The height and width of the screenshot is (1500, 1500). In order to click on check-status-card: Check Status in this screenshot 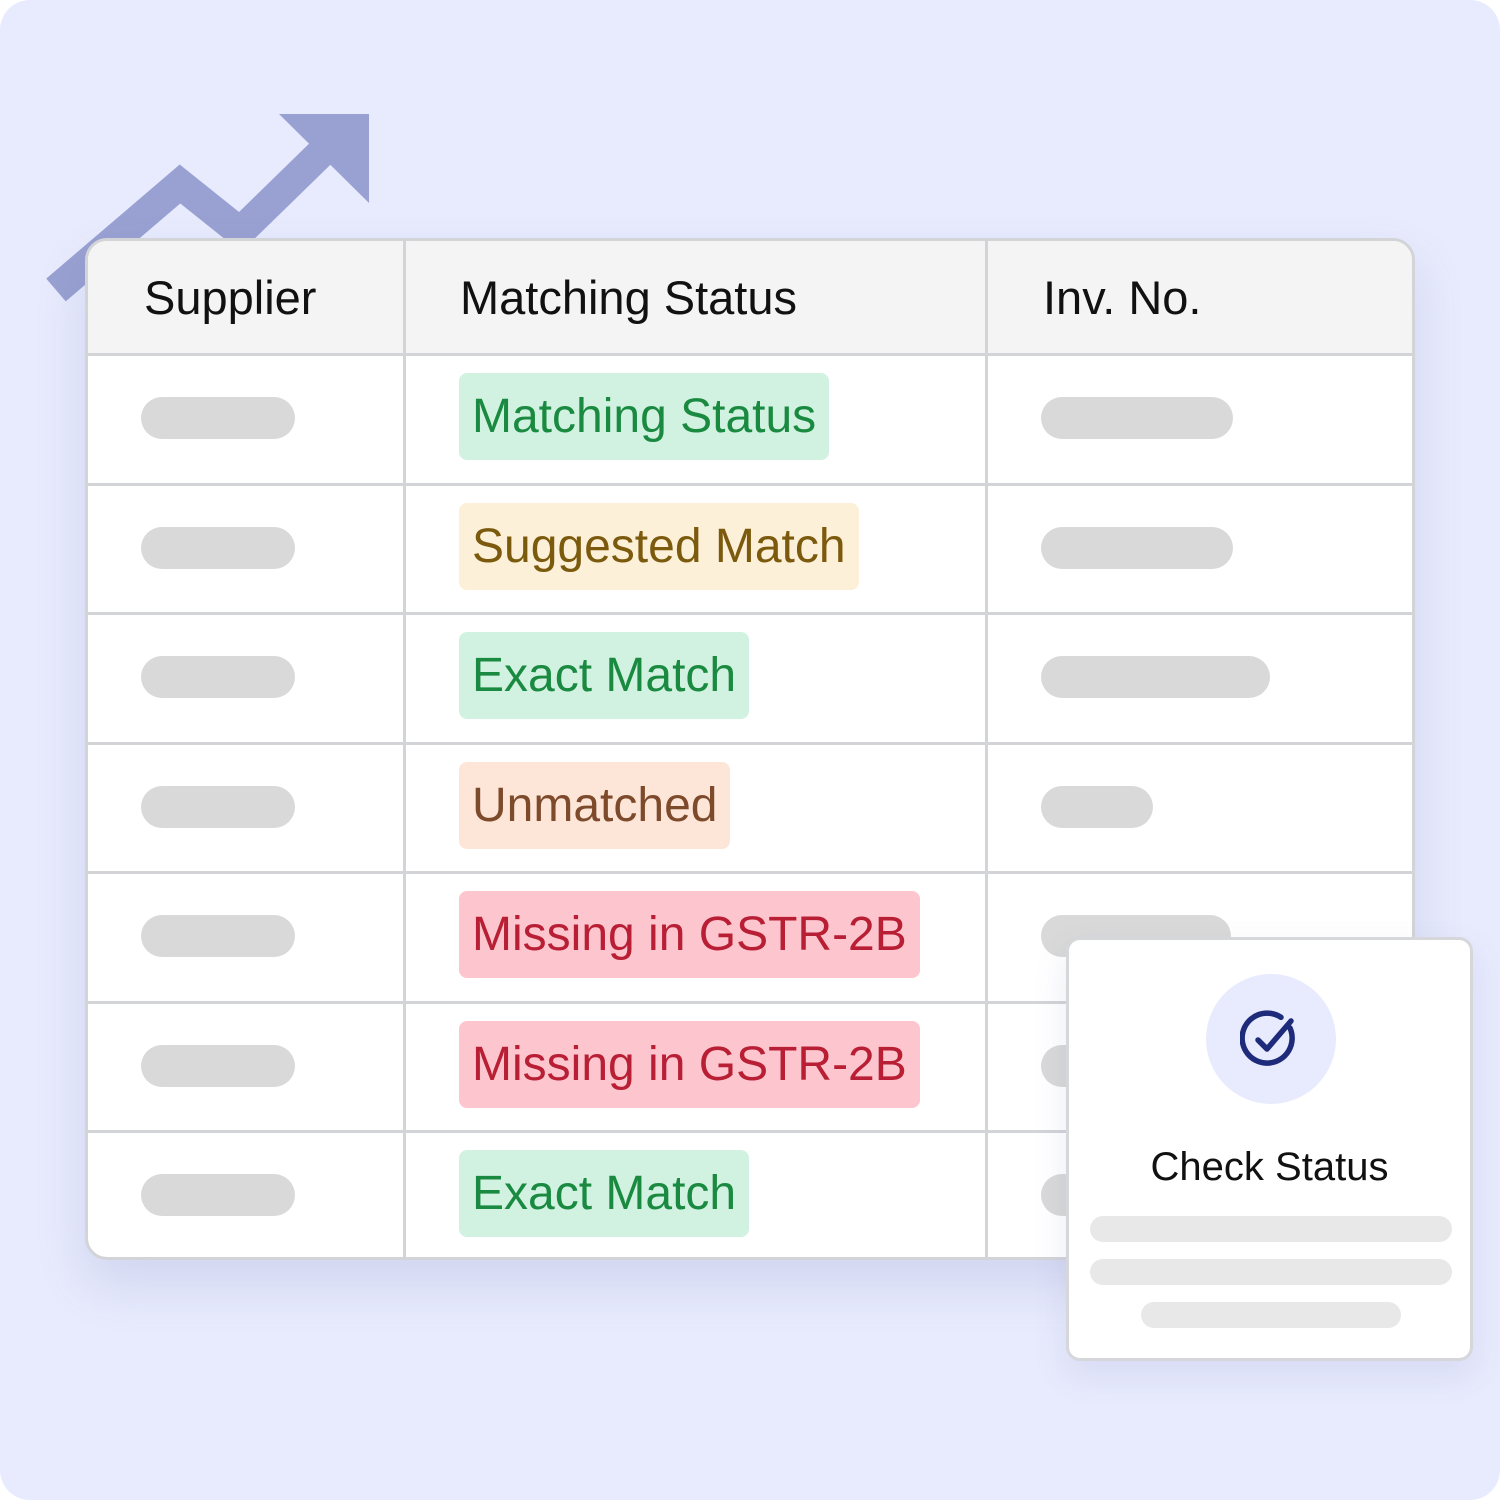, I will do `click(1269, 1149)`.